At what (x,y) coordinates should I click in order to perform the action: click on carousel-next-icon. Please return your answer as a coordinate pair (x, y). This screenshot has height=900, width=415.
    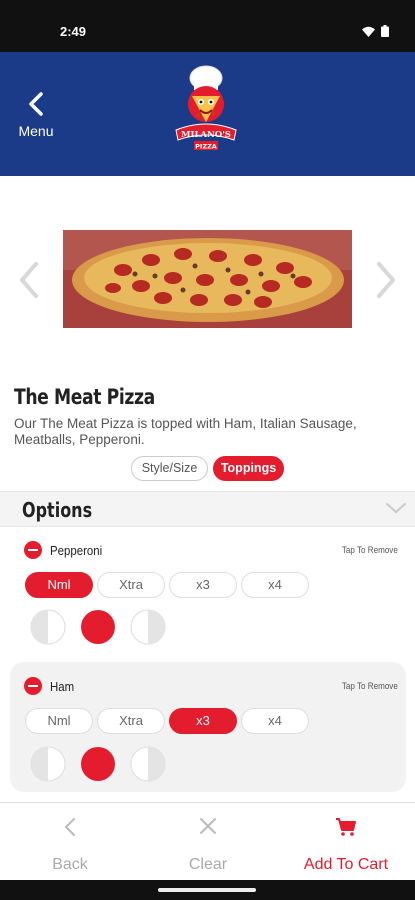
    Looking at the image, I should click on (386, 280).